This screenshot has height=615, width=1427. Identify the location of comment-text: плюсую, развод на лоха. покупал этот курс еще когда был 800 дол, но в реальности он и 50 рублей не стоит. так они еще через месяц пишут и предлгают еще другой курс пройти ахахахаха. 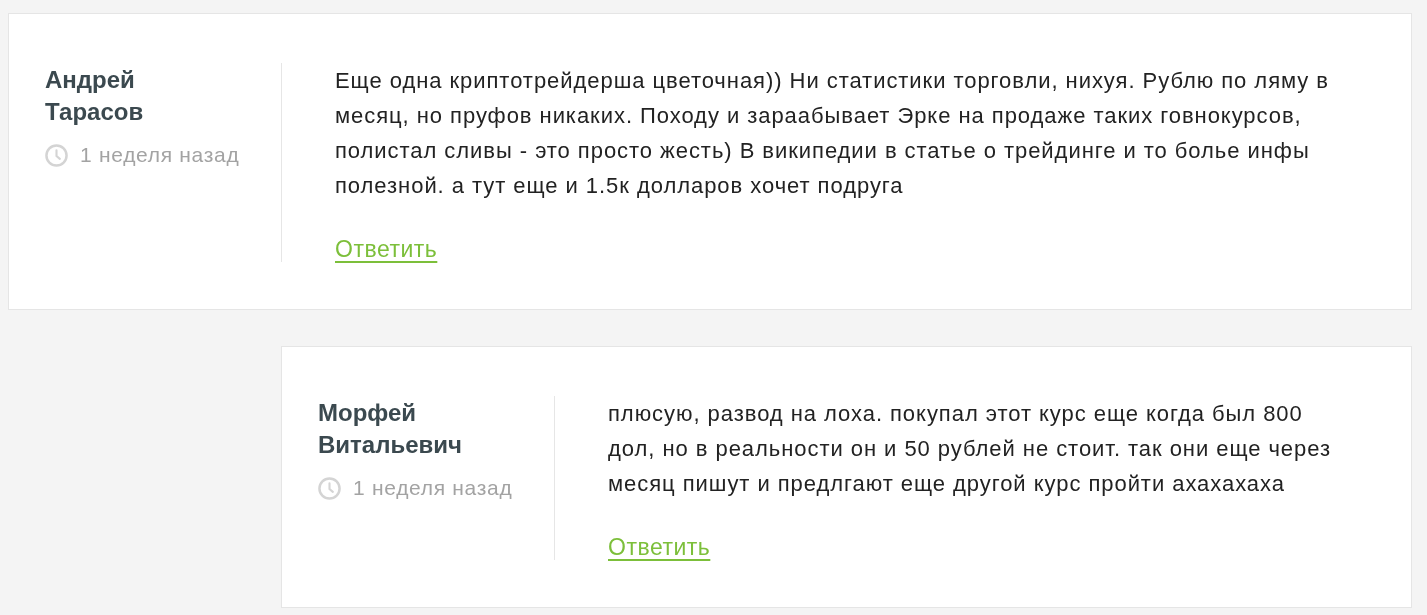
(970, 449).